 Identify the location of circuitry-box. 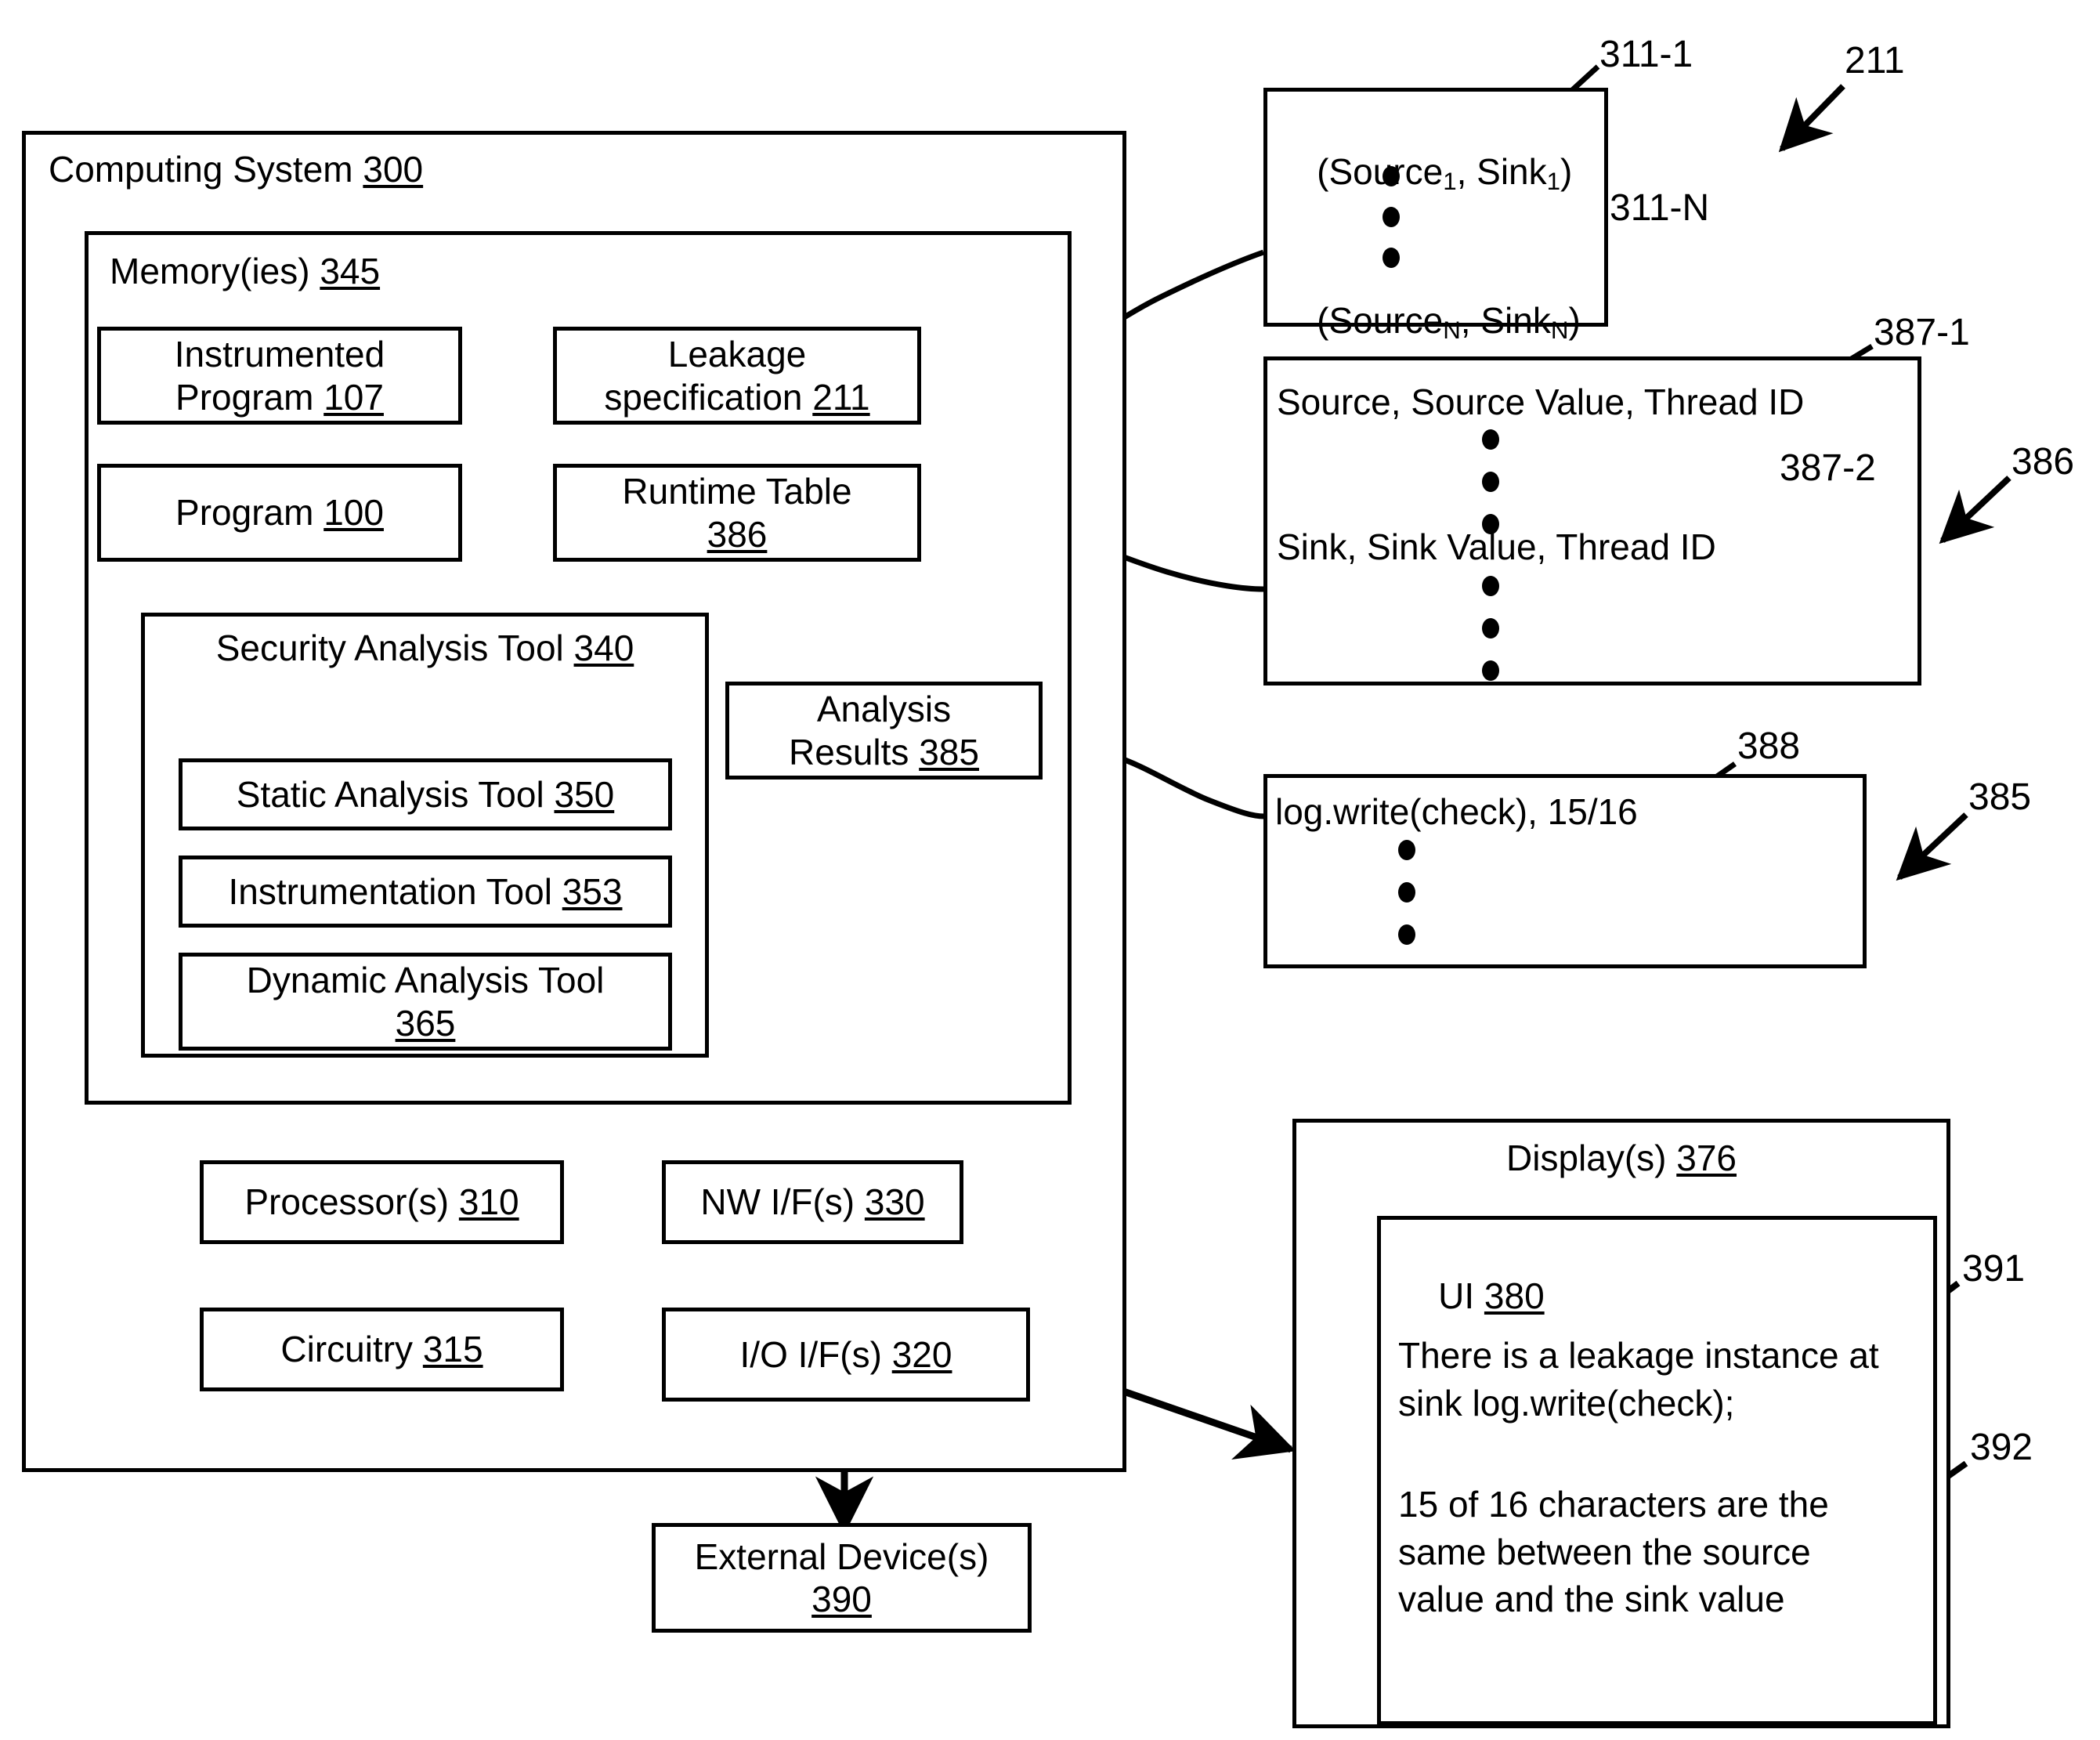
(382, 1350).